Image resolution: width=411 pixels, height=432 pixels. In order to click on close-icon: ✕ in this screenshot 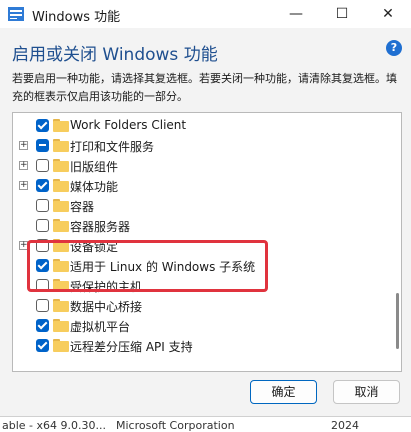, I will do `click(388, 14)`.